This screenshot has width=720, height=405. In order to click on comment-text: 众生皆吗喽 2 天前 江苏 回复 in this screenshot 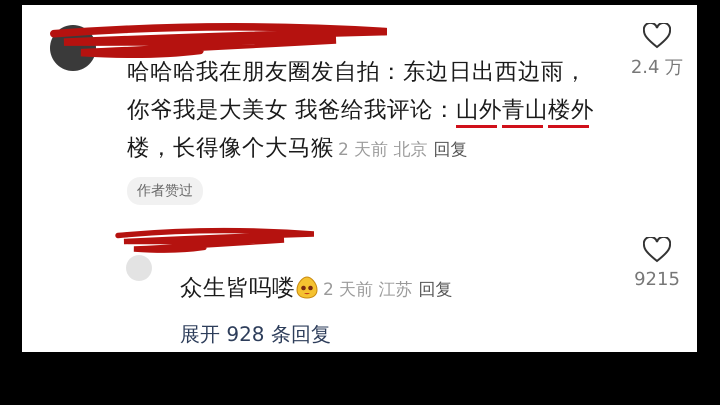, I will do `click(317, 288)`.